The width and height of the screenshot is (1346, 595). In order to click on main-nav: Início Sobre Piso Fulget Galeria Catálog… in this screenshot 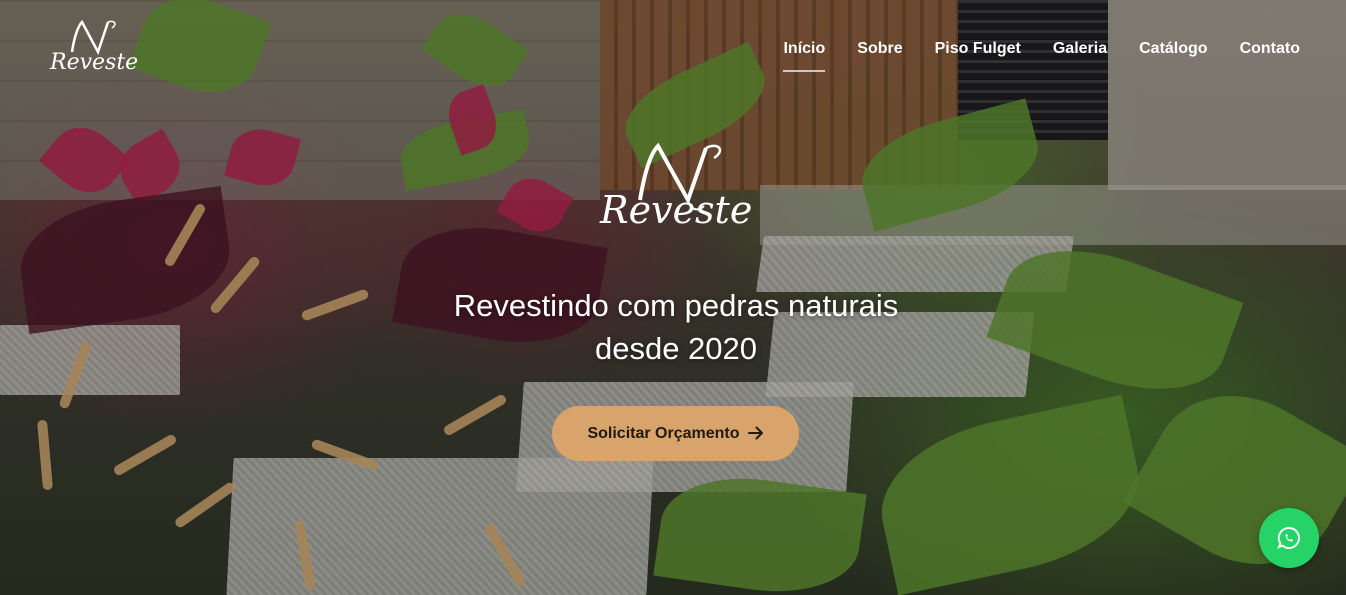, I will do `click(1033, 56)`.